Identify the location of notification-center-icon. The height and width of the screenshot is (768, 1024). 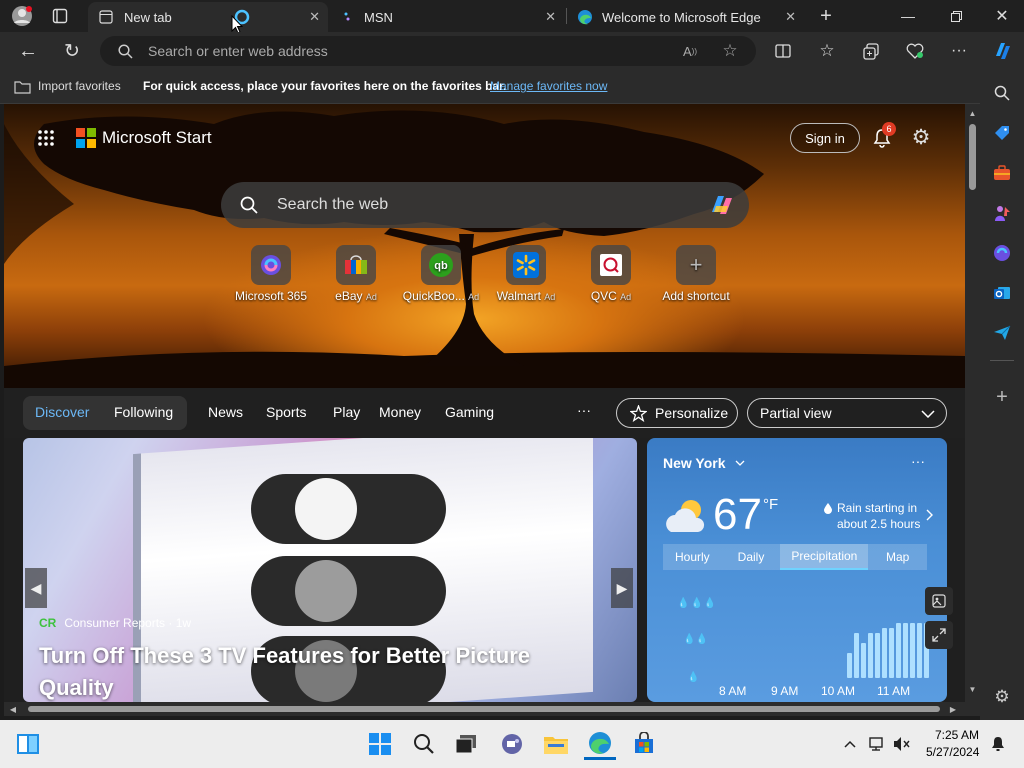
(998, 744).